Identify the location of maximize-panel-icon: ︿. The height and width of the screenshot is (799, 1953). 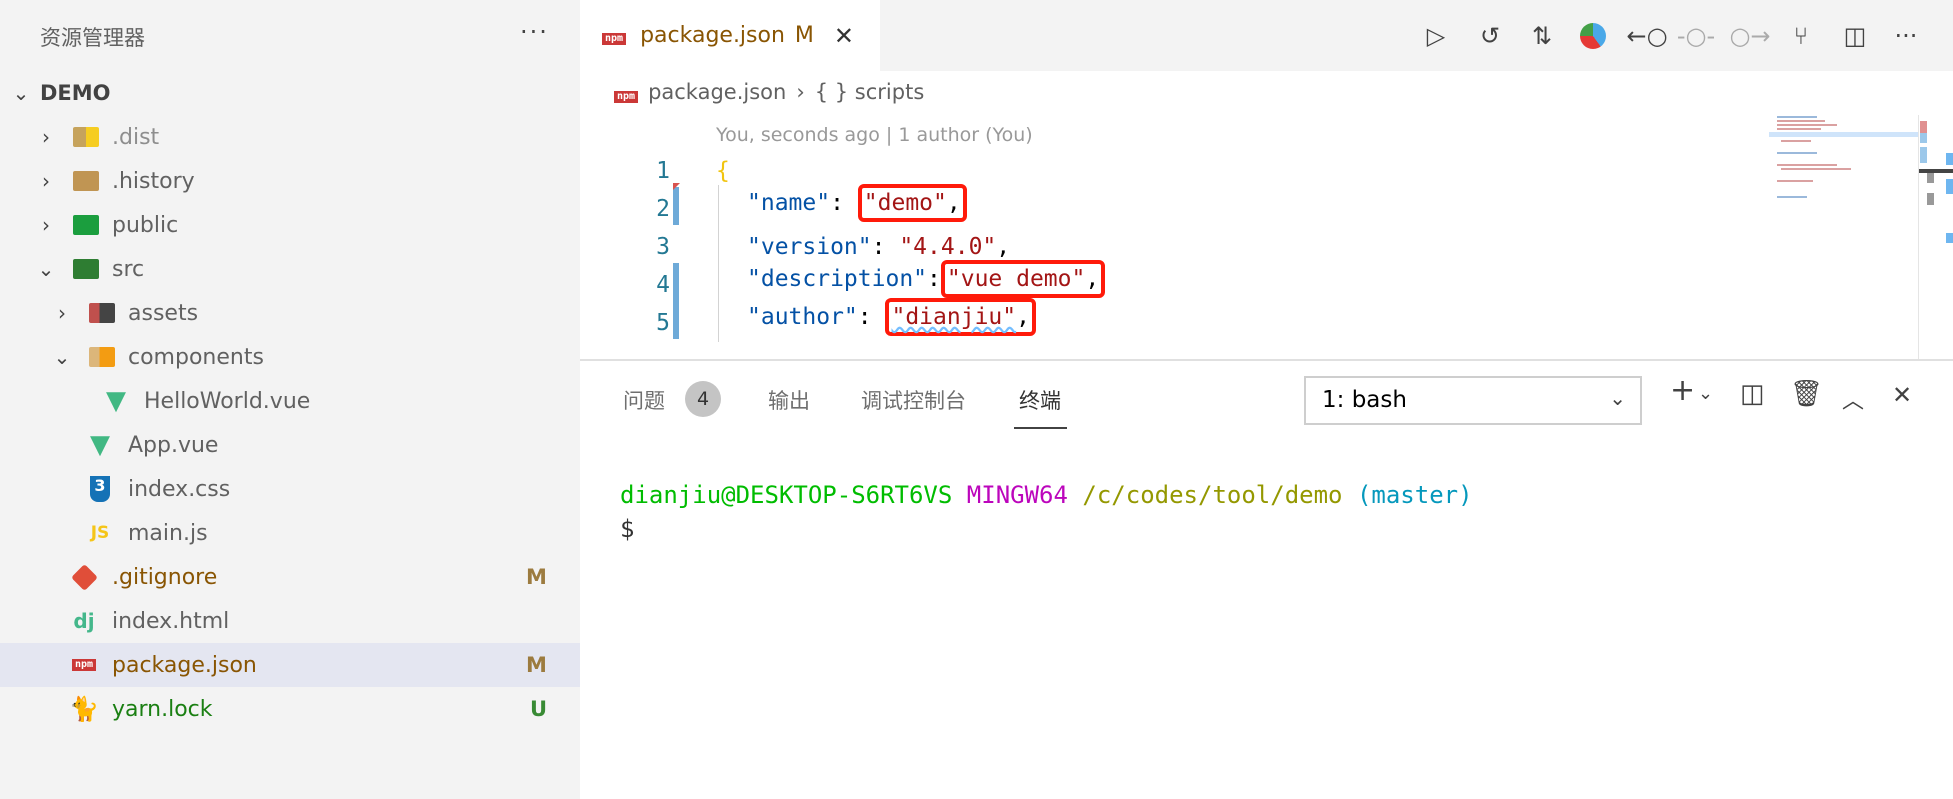
(1853, 399).